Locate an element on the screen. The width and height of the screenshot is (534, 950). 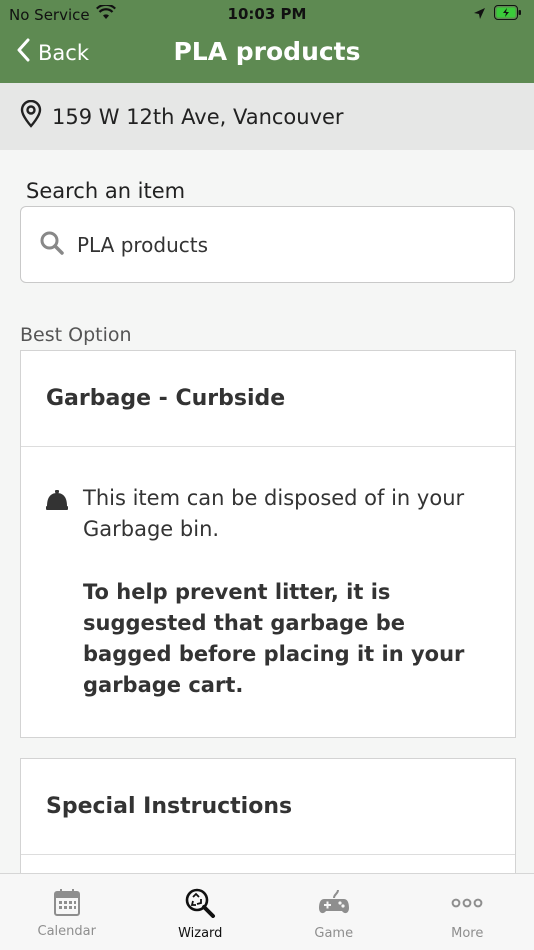
page-title: PLA products is located at coordinates (267, 51).